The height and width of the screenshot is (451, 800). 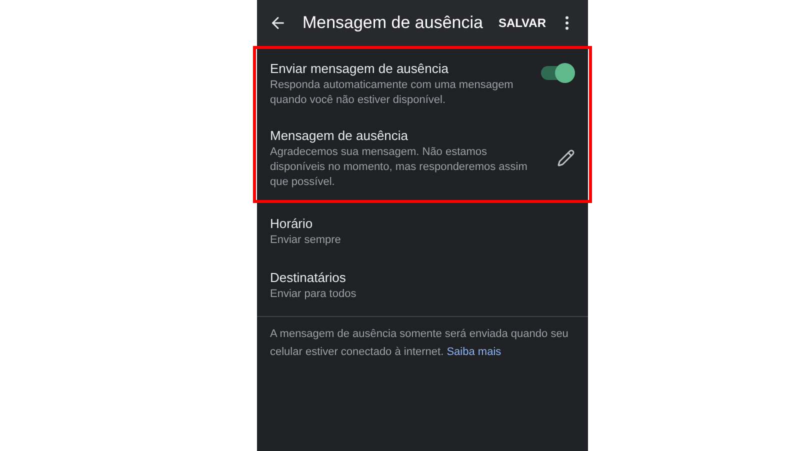 I want to click on back-icon, so click(x=278, y=23).